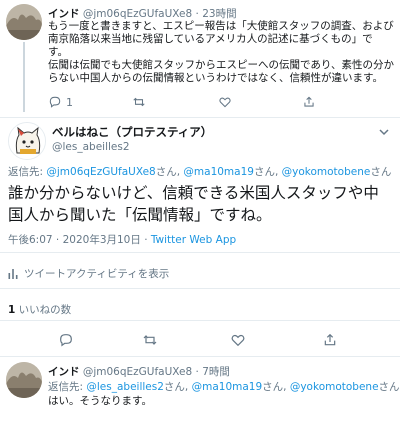 The height and width of the screenshot is (434, 400). I want to click on tweet-line: 国人から聞いた「伝聞情報」ですね。, so click(140, 215).